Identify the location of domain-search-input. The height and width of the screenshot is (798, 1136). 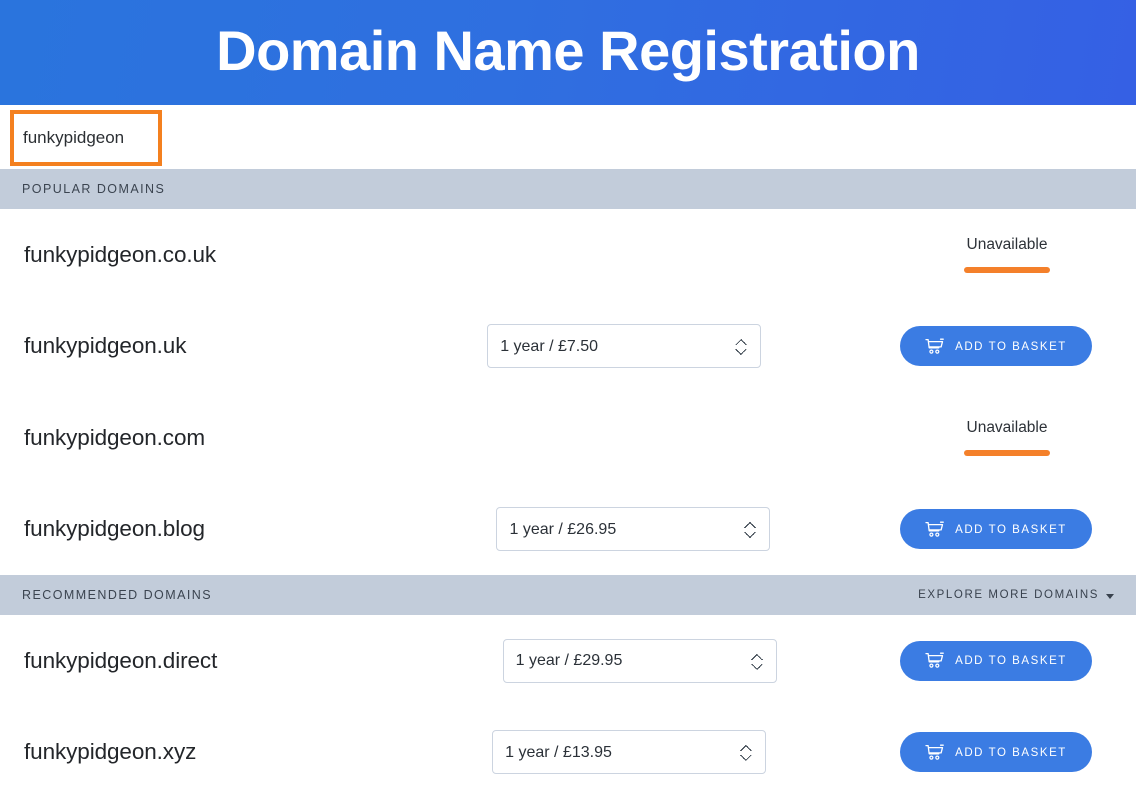
(86, 138).